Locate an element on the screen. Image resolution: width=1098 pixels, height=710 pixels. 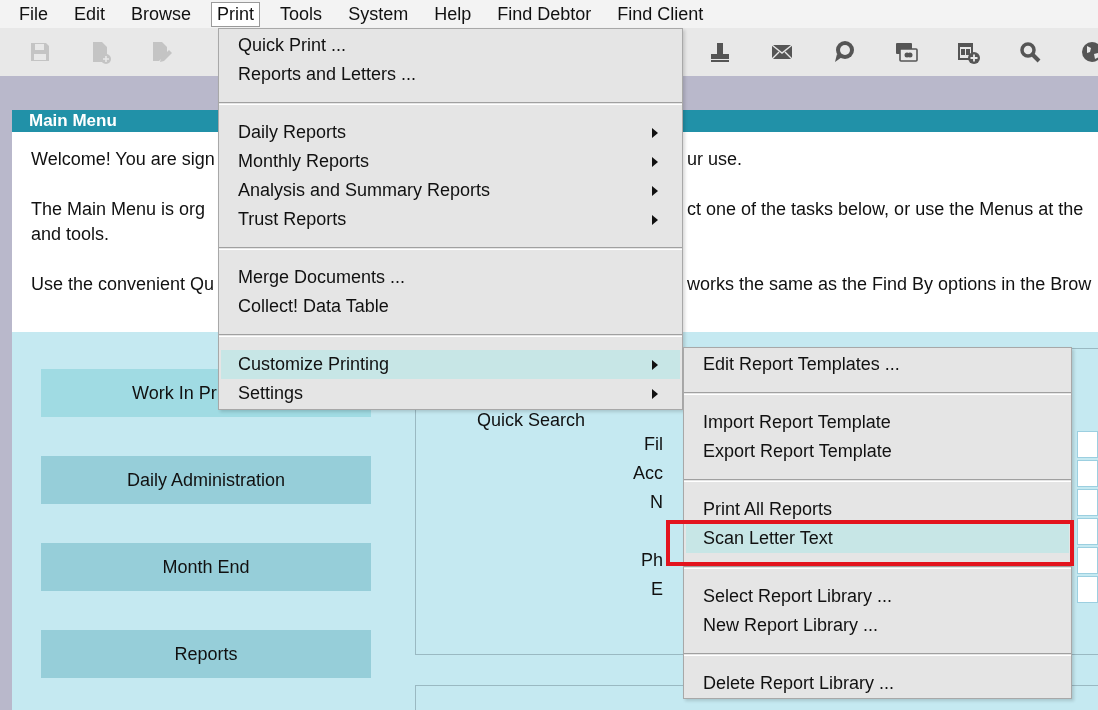
menu-item: Print All Reports is located at coordinates (877, 509).